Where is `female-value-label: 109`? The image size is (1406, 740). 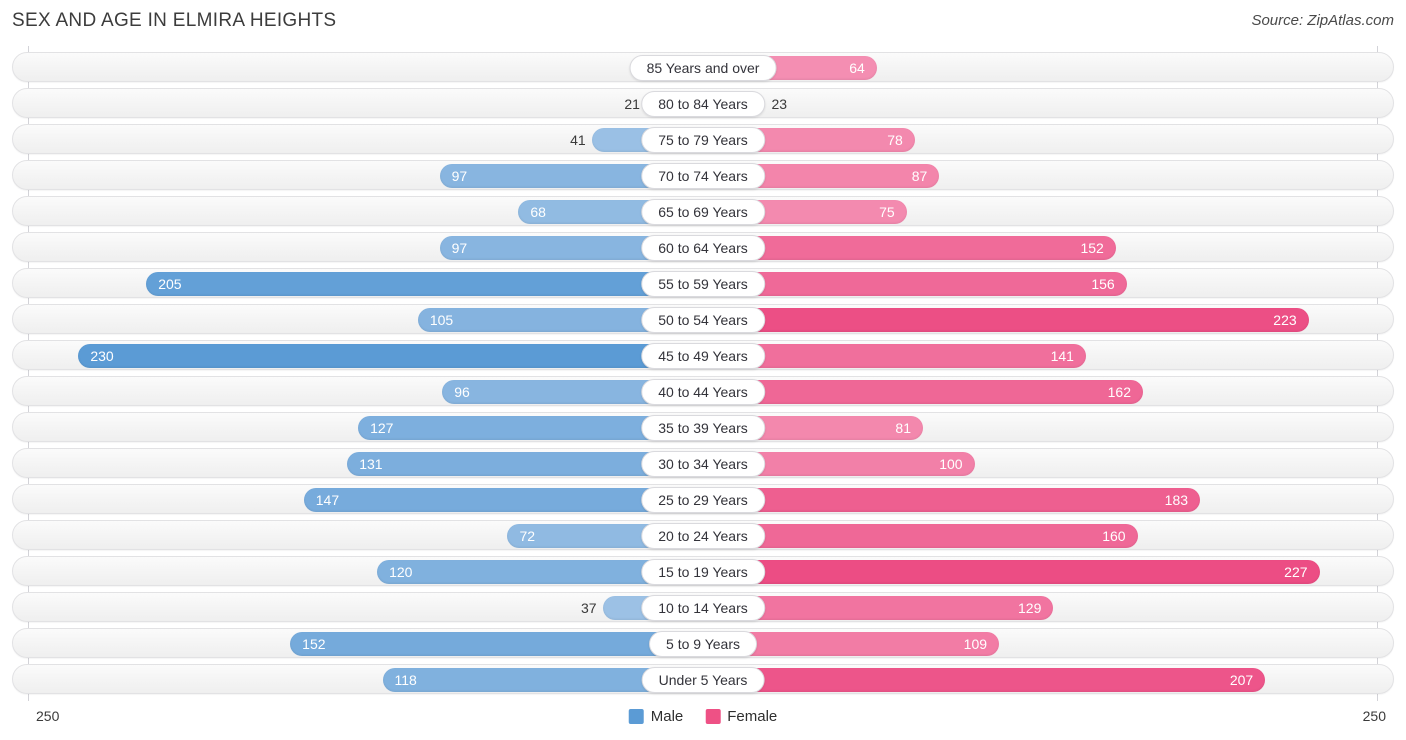
female-value-label: 109 is located at coordinates (975, 644).